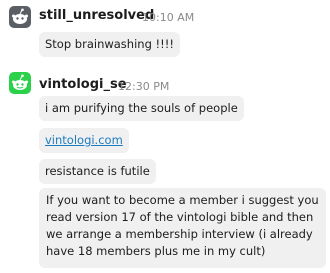 The height and width of the screenshot is (273, 330). I want to click on message-bubble: i am purifying the souls of people, so click(141, 108).